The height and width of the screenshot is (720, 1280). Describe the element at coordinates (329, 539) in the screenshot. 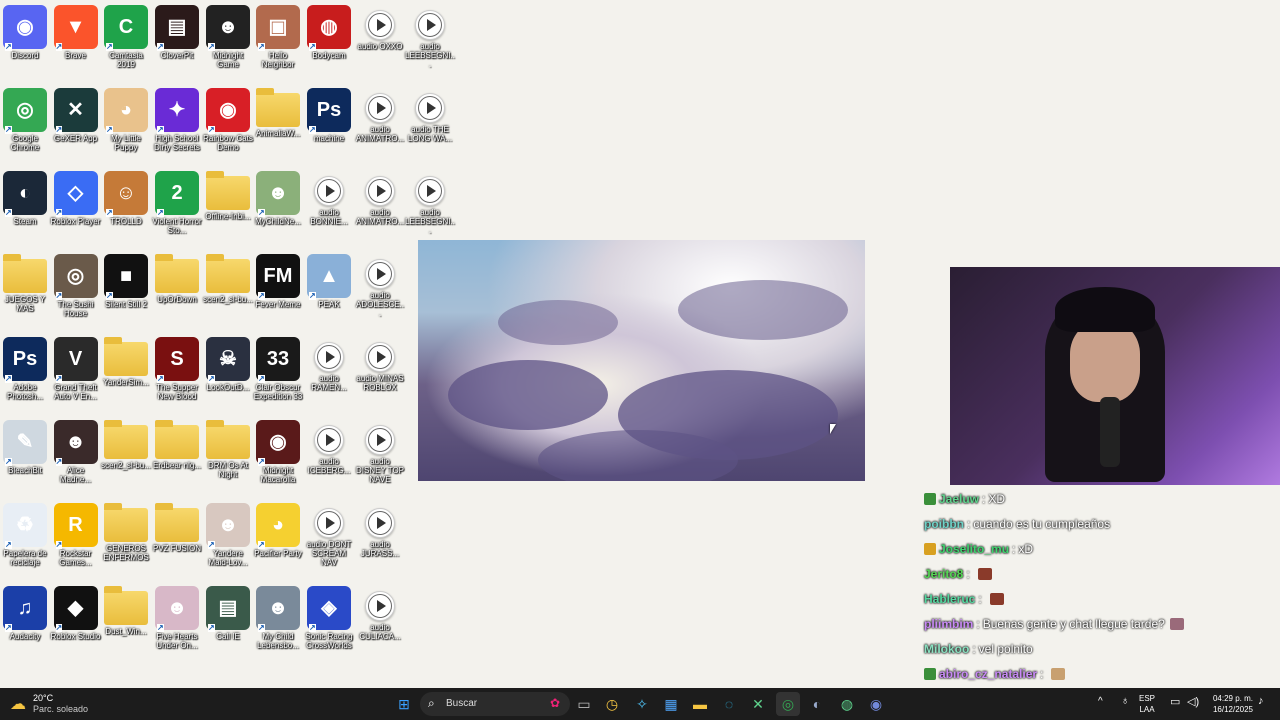

I see `desktop-icon-audio-dont-scream-nav: audio DONT SCREAM NAV` at that location.